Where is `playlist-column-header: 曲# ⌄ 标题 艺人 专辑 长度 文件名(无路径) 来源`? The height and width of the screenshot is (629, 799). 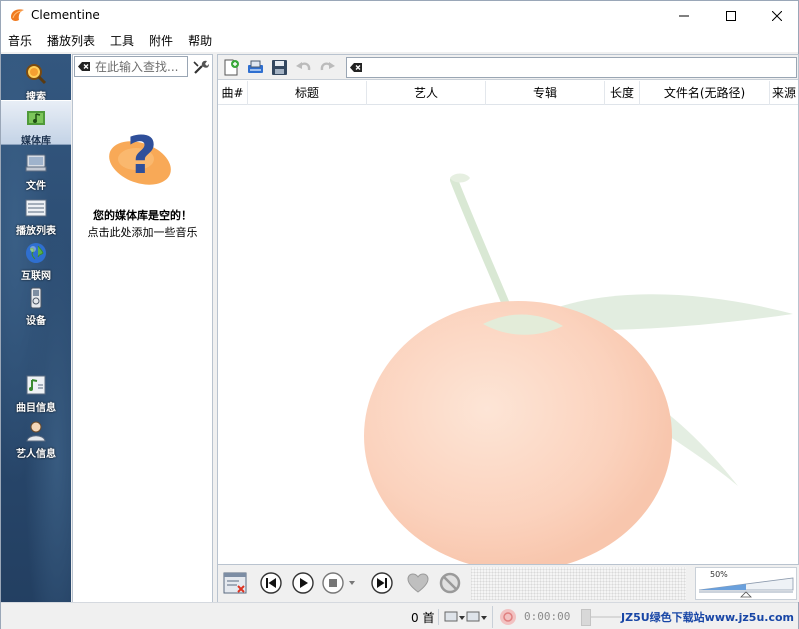
playlist-column-header: 曲# ⌄ 标题 艺人 专辑 长度 文件名(无路径) 来源 is located at coordinates (508, 93).